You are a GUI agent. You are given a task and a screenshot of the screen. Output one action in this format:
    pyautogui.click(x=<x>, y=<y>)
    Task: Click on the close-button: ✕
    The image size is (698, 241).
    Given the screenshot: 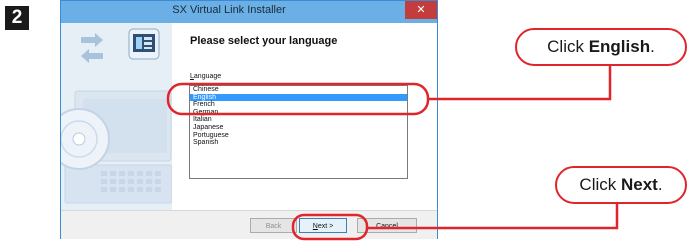 What is the action you would take?
    pyautogui.click(x=421, y=10)
    